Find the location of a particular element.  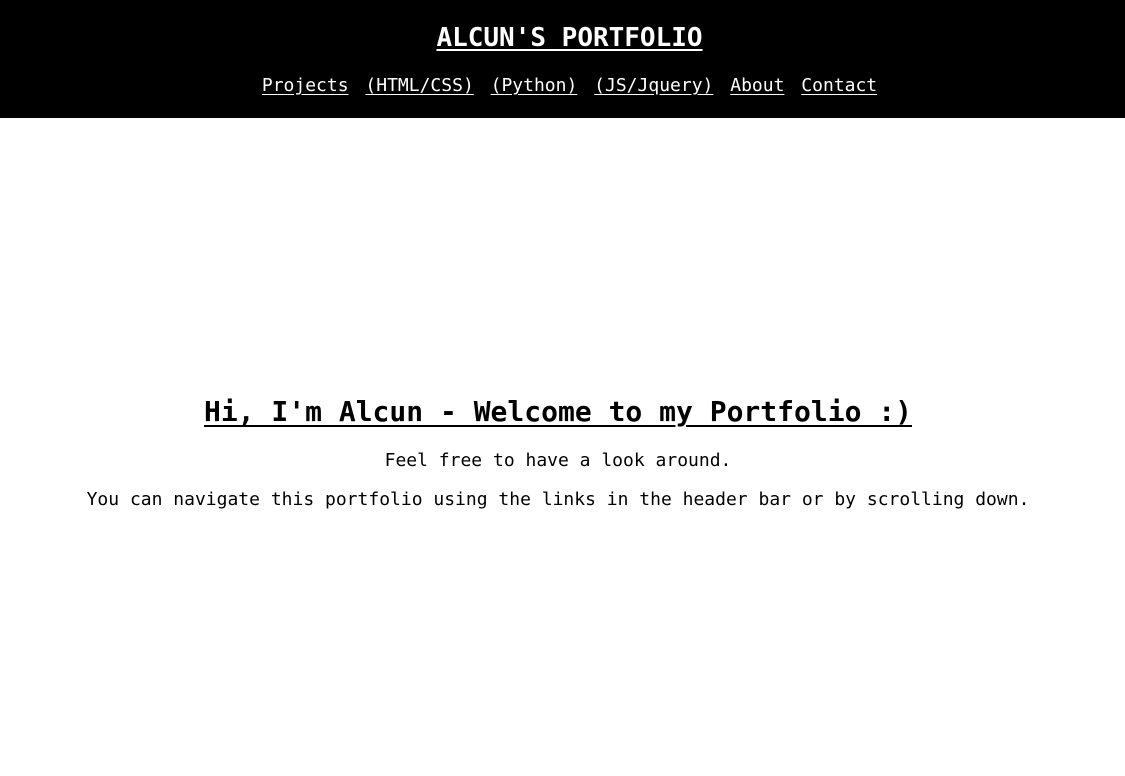

site-title-link: ALCUN'S PORTFOLIO is located at coordinates (562, 38).